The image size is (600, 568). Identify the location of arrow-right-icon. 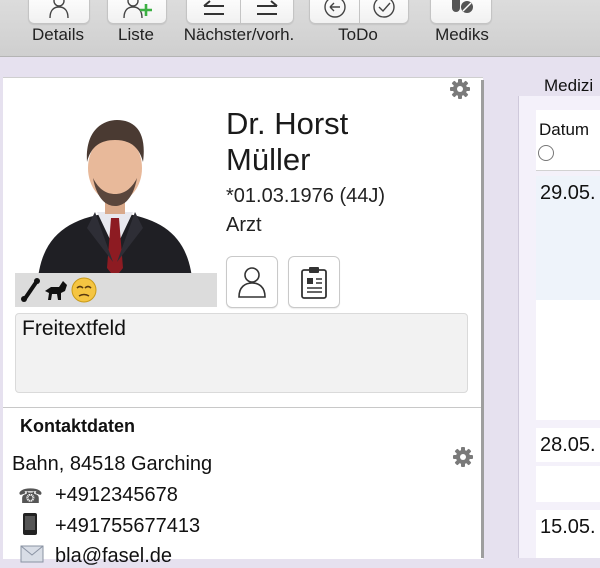
(267, 7).